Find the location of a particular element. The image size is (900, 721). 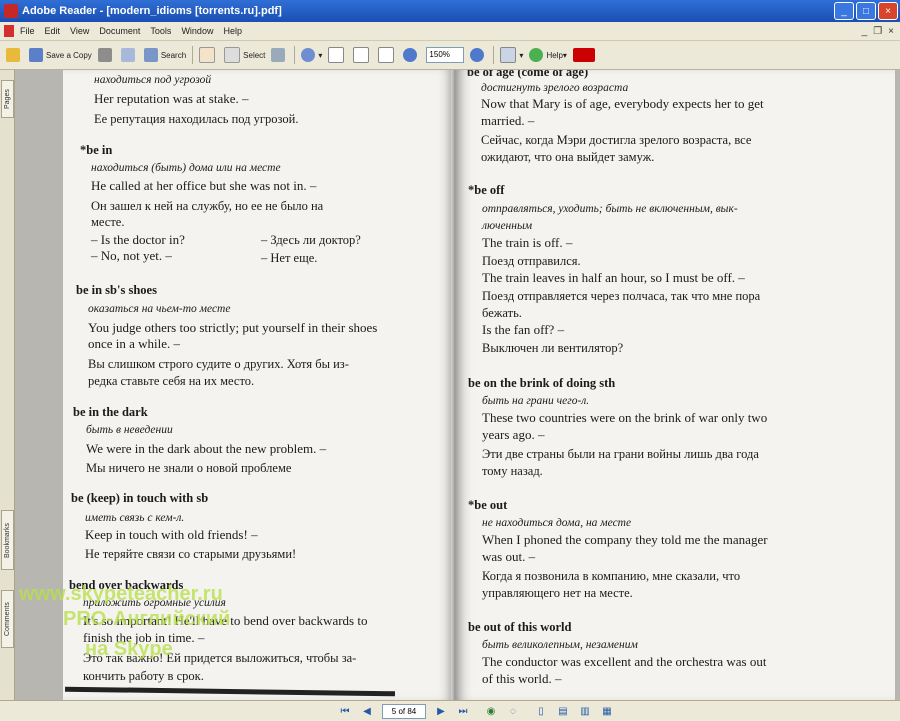

text-line: Мы ничего не знали о новой проблеме is located at coordinates (189, 468).